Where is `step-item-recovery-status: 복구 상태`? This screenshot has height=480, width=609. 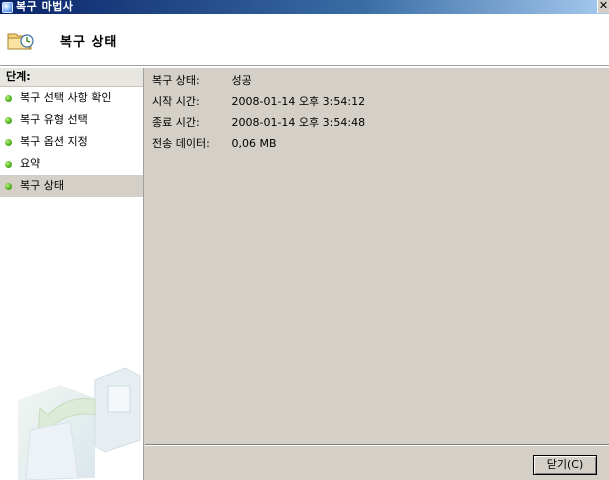
step-item-recovery-status: 복구 상태 is located at coordinates (71, 186).